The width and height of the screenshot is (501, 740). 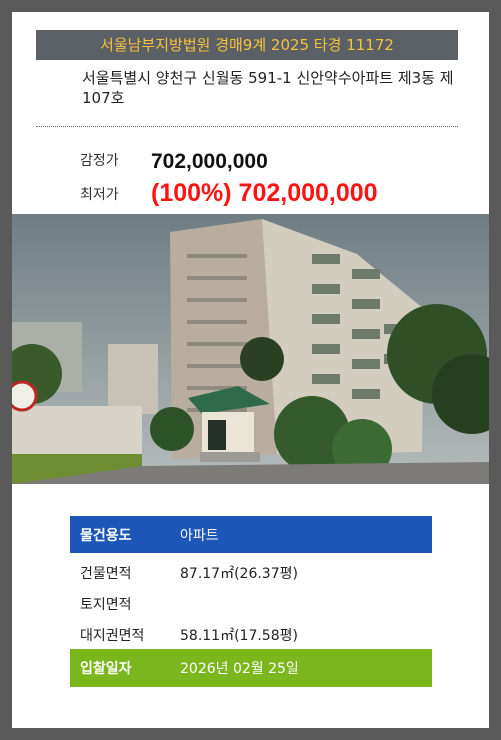 What do you see at coordinates (99, 195) in the screenshot?
I see `minimum-label: 최저가` at bounding box center [99, 195].